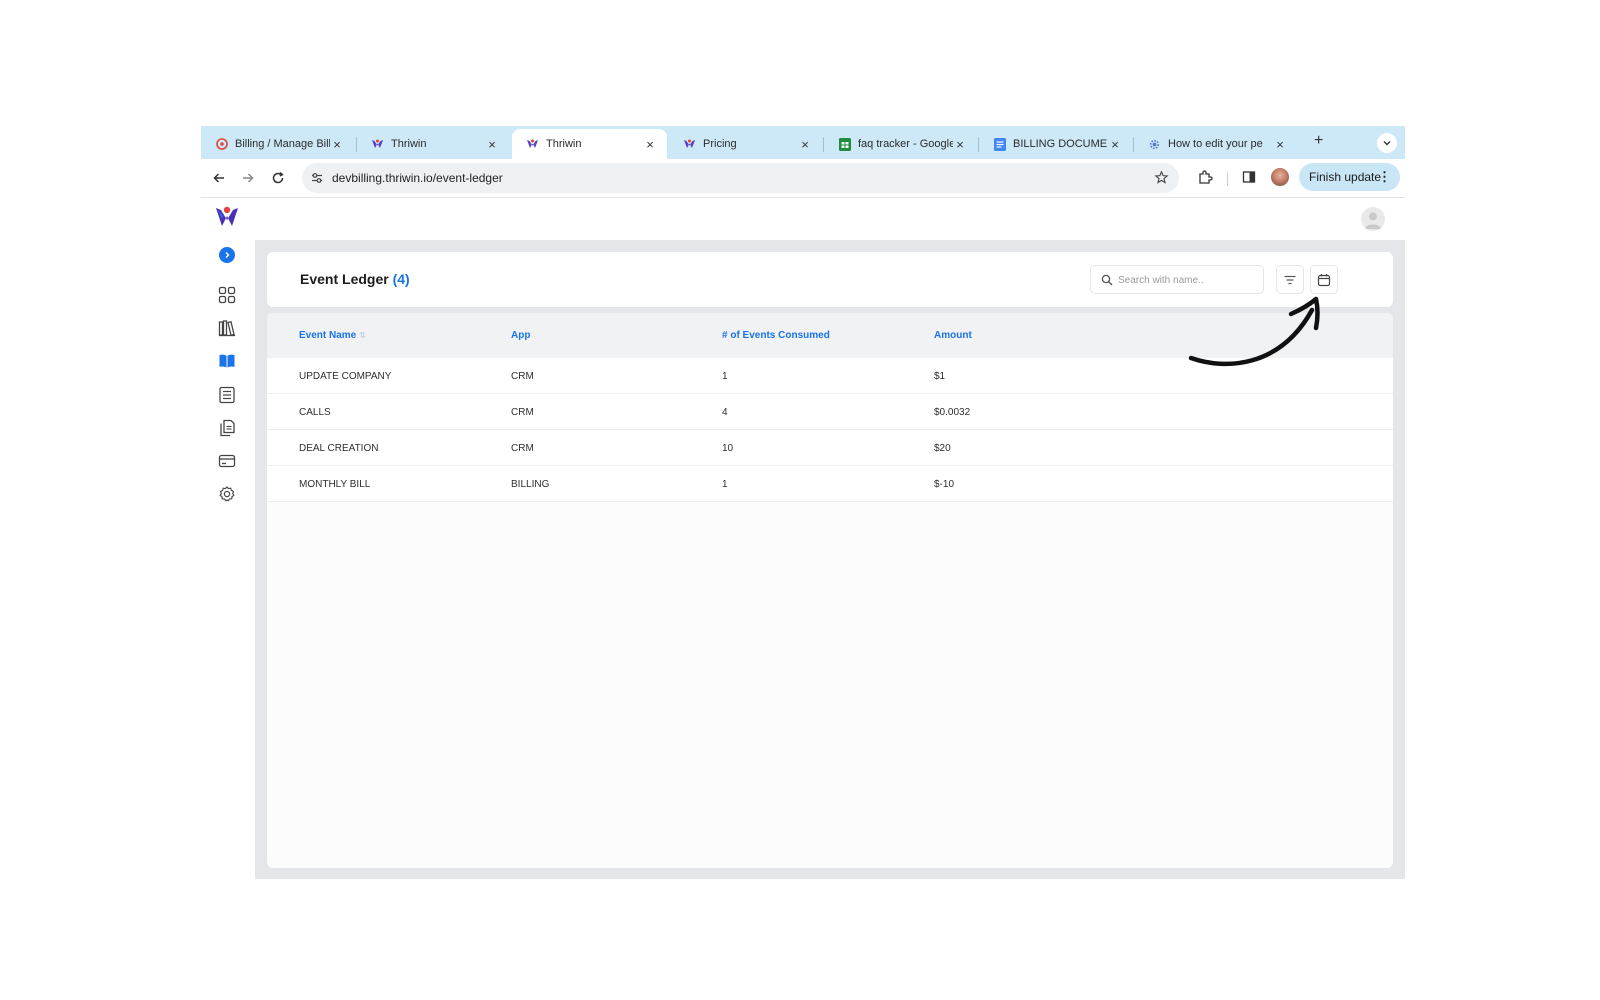 This screenshot has height=1000, width=1600. I want to click on arrow-right-icon, so click(248, 178).